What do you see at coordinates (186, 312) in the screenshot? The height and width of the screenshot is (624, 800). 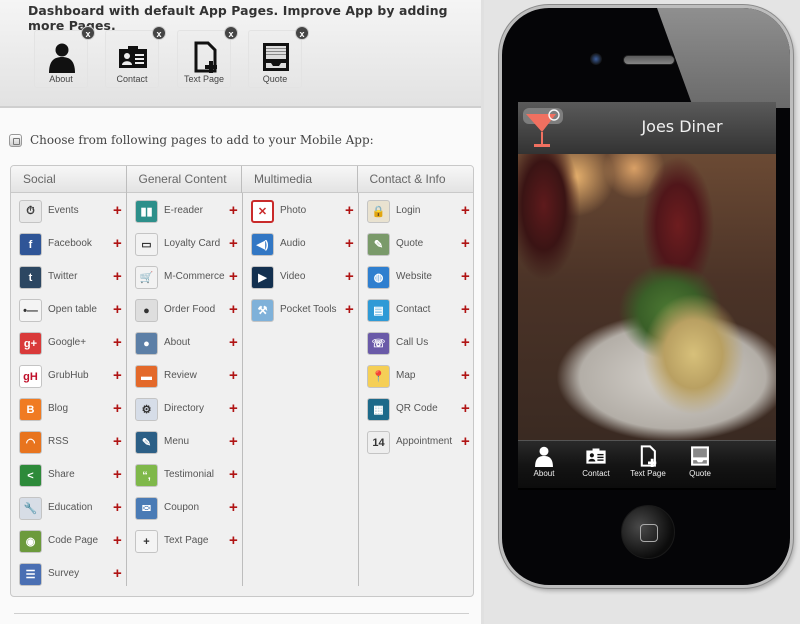 I see `page-option-order-food: ● Order Food +` at bounding box center [186, 312].